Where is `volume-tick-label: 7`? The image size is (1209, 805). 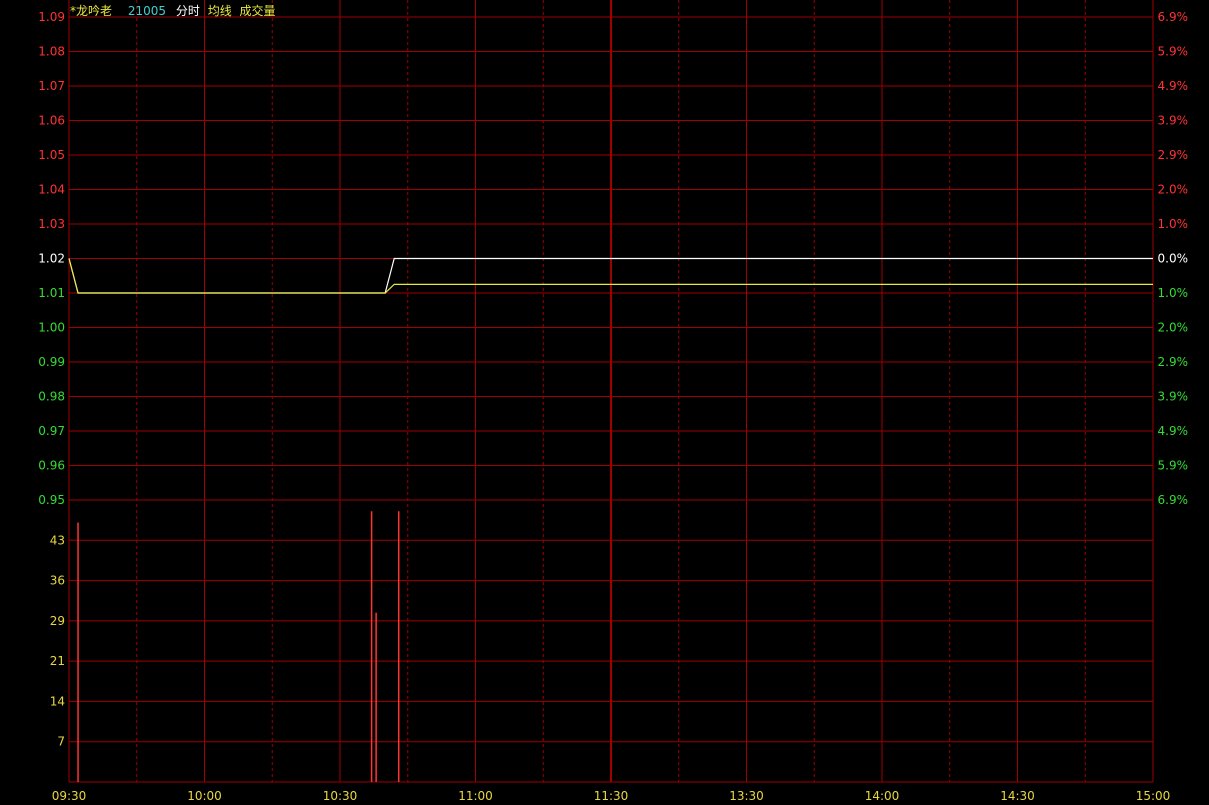 volume-tick-label: 7 is located at coordinates (61, 742).